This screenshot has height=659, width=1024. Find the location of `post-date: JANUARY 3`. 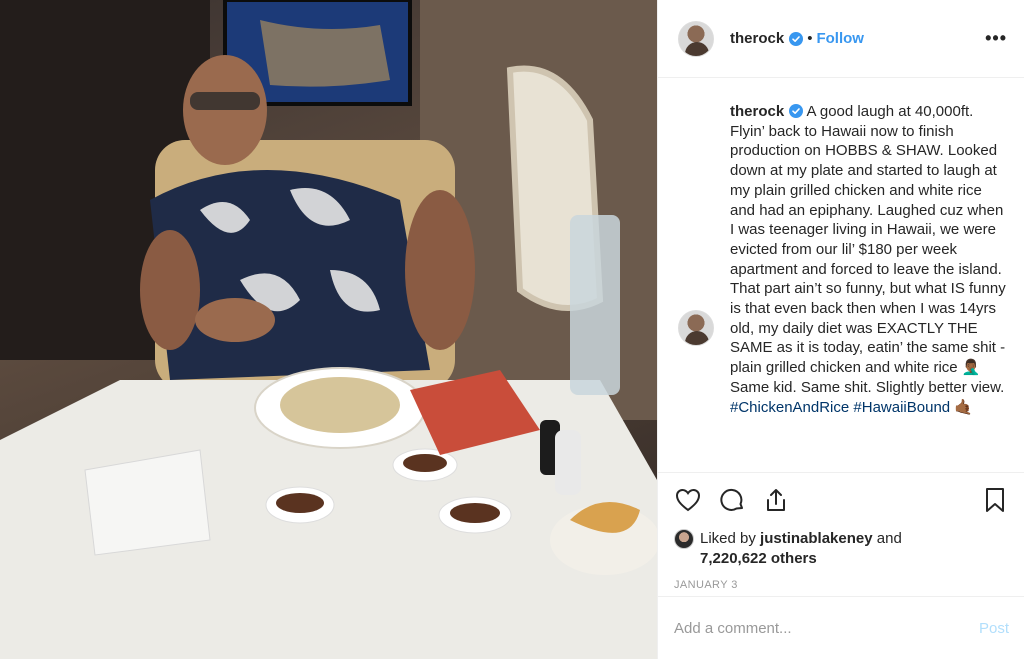

post-date: JANUARY 3 is located at coordinates (841, 585).